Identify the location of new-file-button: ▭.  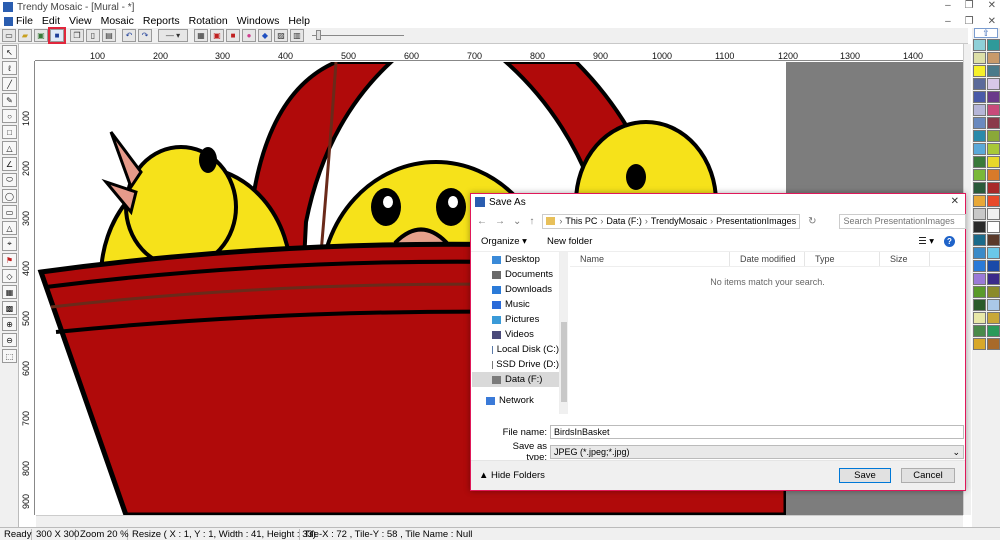
(9, 35).